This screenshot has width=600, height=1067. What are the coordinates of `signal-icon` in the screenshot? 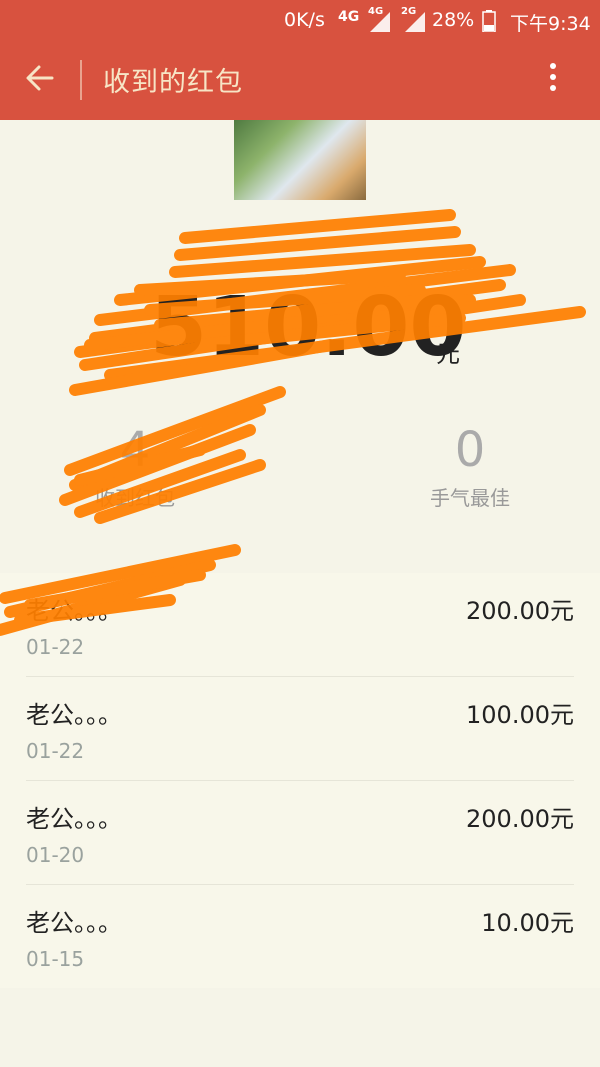 It's located at (380, 22).